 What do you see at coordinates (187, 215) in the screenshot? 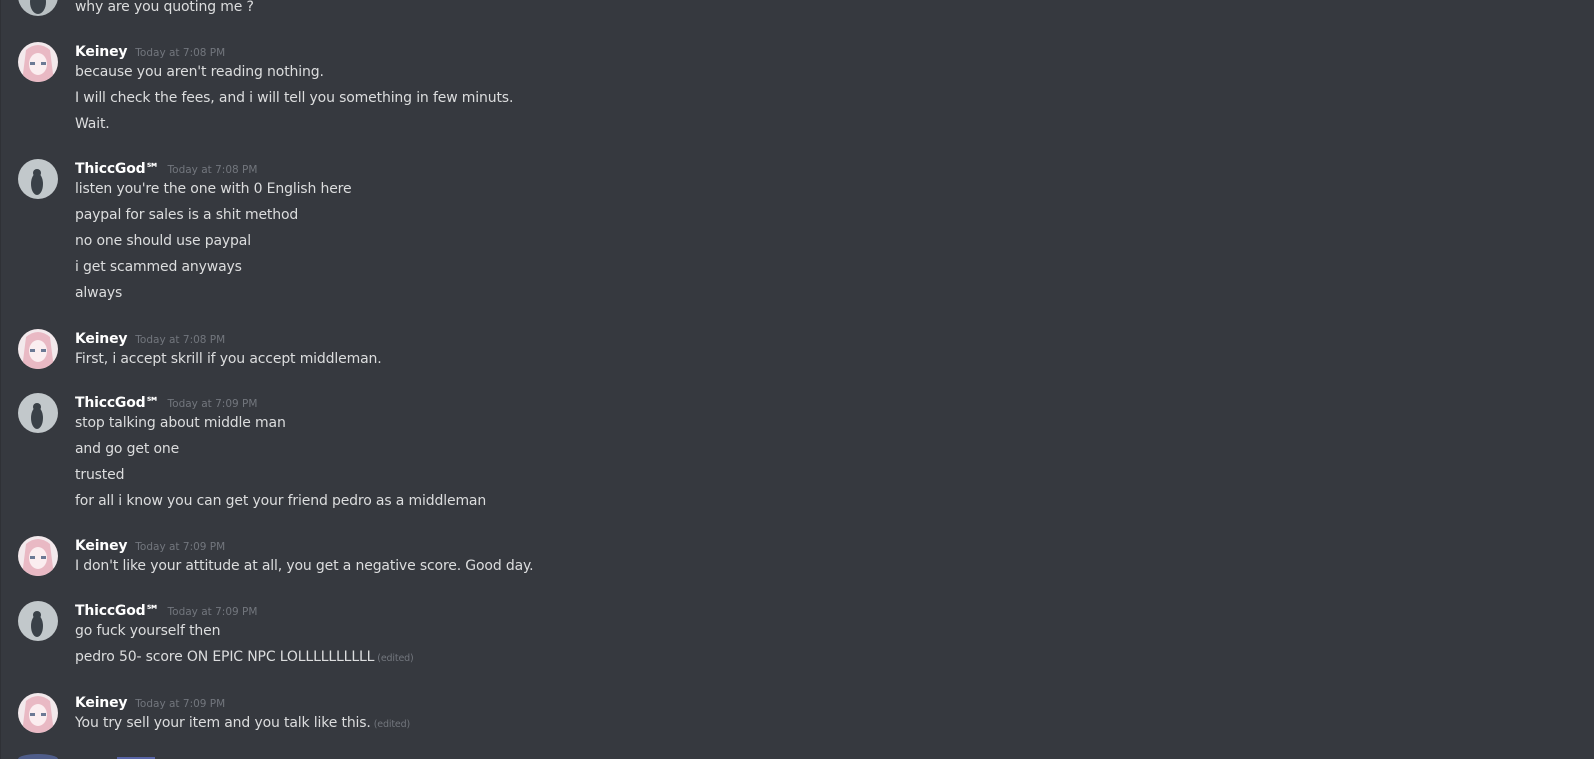
I see `message-text: paypal for sales is a shit method` at bounding box center [187, 215].